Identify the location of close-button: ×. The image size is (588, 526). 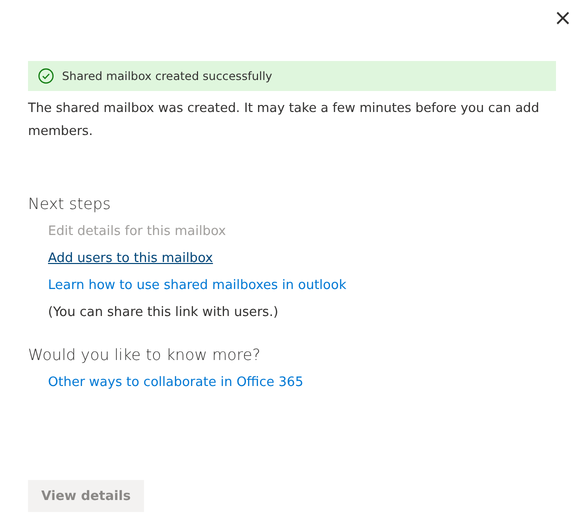
(563, 19).